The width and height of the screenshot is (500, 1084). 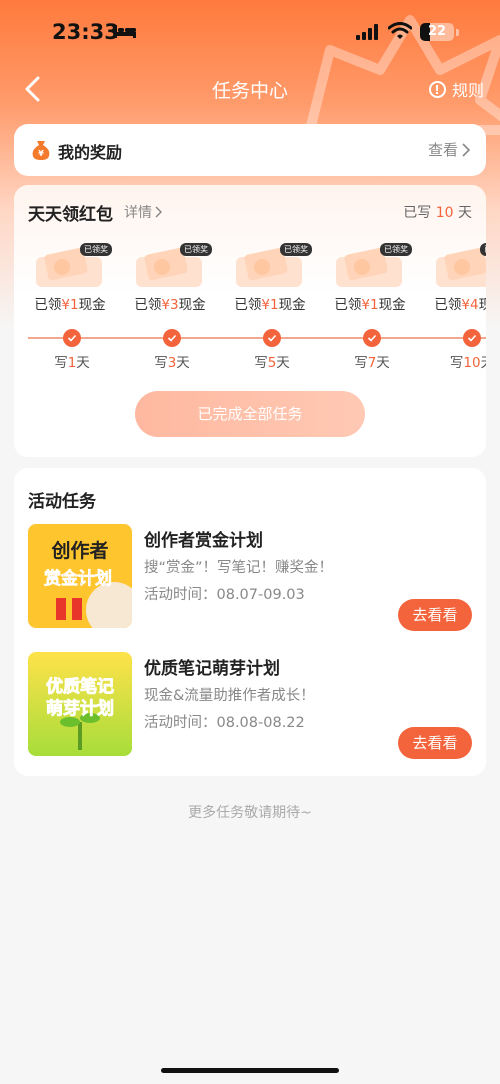 What do you see at coordinates (70, 215) in the screenshot?
I see `daily-title: 天天领红包` at bounding box center [70, 215].